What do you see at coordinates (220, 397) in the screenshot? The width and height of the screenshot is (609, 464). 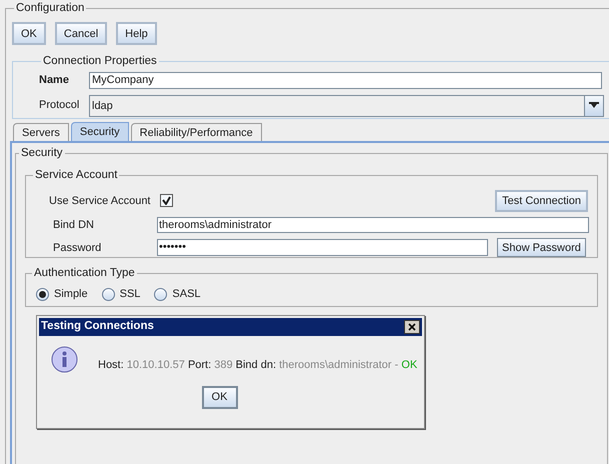 I see `ok-button: OK` at bounding box center [220, 397].